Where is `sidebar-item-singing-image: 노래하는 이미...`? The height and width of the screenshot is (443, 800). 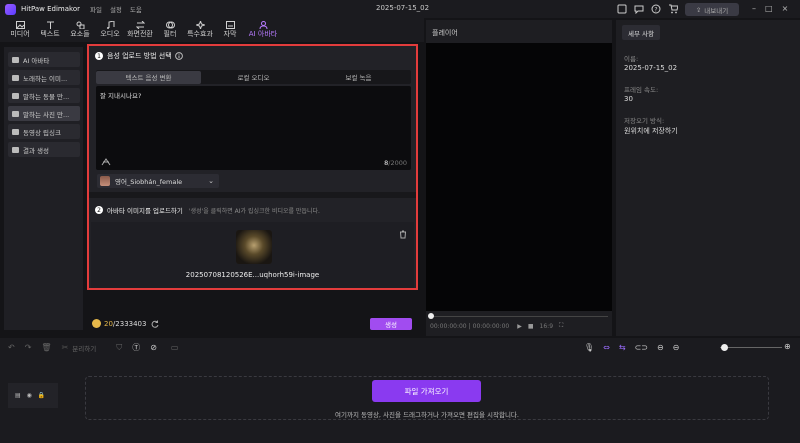 sidebar-item-singing-image: 노래하는 이미... is located at coordinates (44, 77).